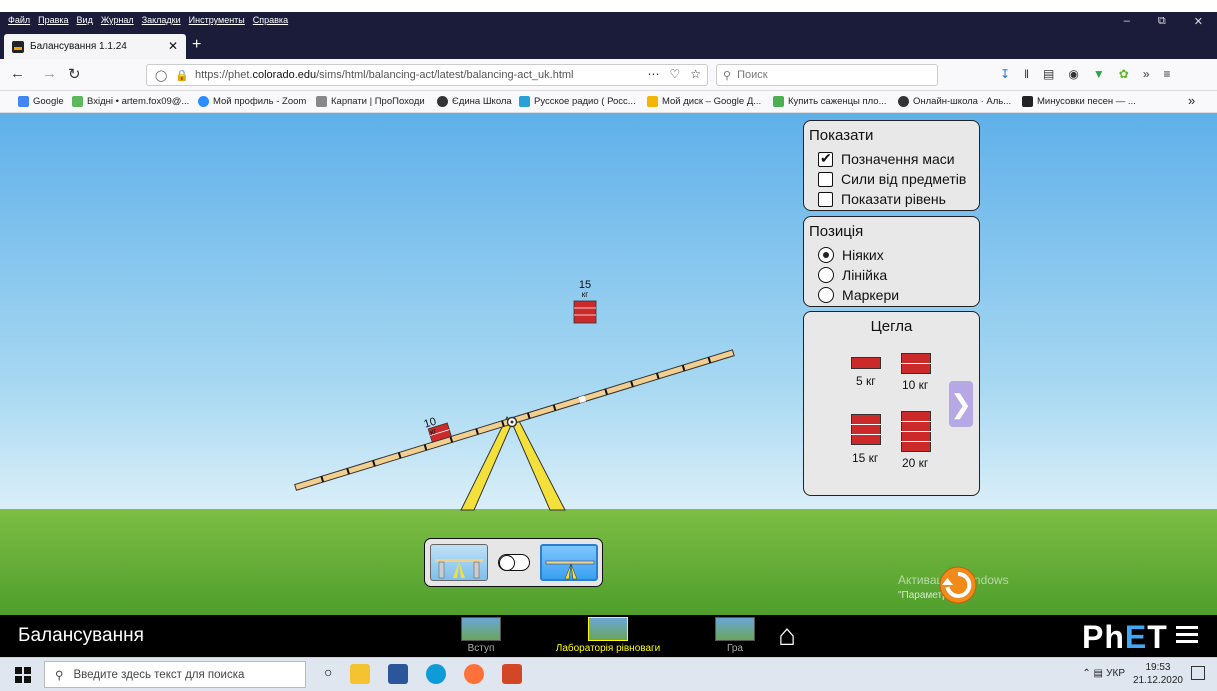  Describe the element at coordinates (841, 135) in the screenshot. I see `show-panel-title: Показати` at that location.